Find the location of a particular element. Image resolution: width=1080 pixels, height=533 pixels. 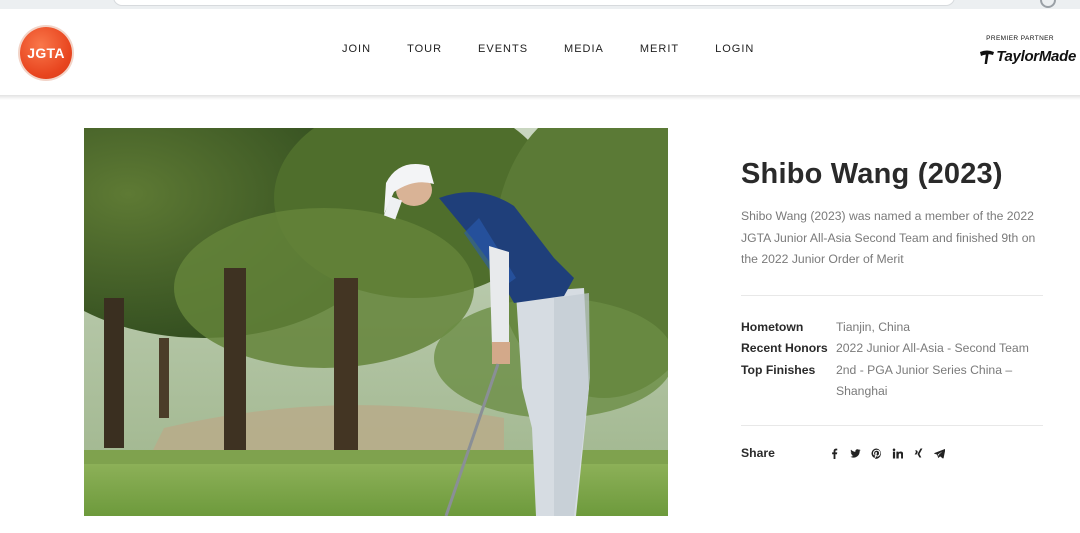

taylormade-t-icon is located at coordinates (987, 57).